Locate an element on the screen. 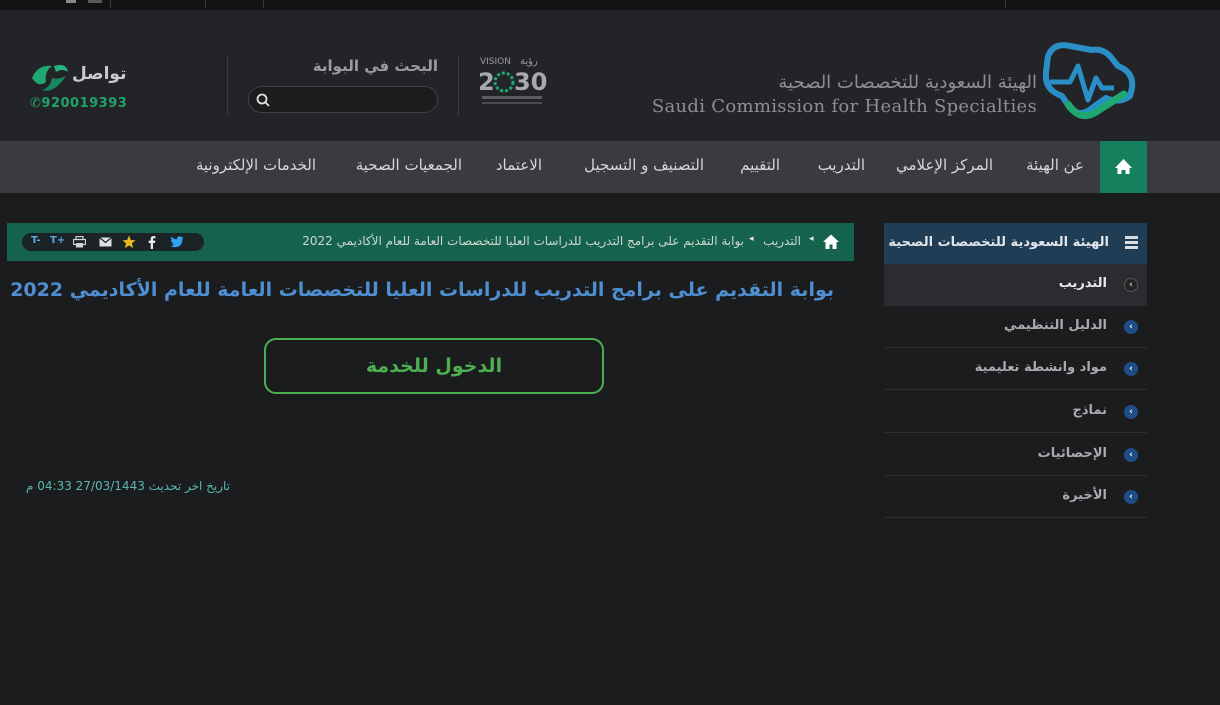  sidebar-item-educational-materials: مواد وانشطة تعليمية ‹ is located at coordinates (1015, 369).